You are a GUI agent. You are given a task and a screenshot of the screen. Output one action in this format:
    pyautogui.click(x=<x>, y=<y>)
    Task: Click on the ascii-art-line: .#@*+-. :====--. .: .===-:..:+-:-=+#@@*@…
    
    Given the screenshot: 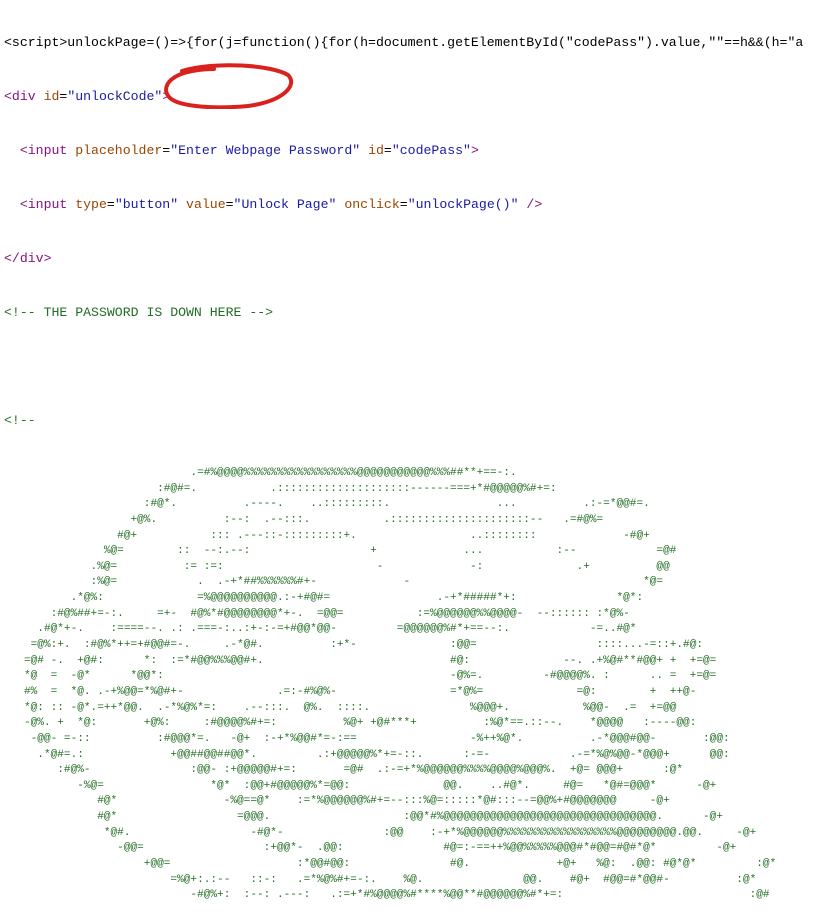 What is the action you would take?
    pyautogui.click(x=320, y=629)
    